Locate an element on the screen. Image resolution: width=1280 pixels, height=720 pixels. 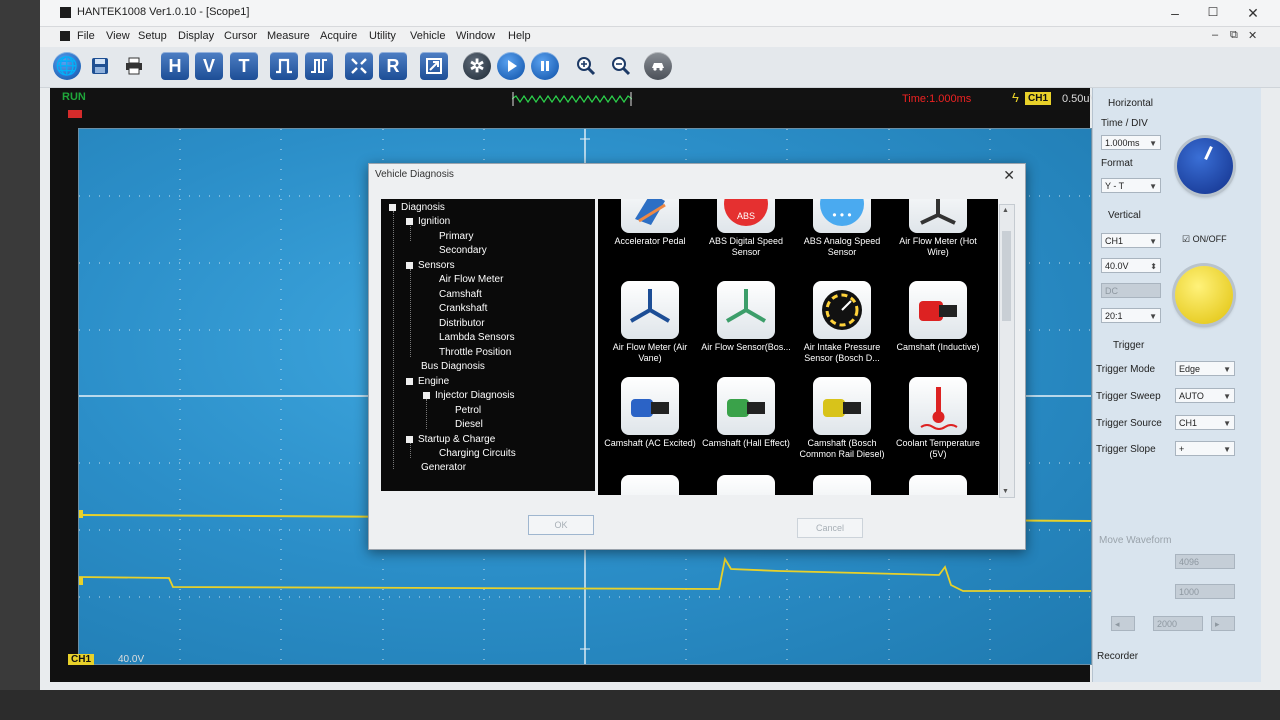
time-knob is located at coordinates (1205, 166).